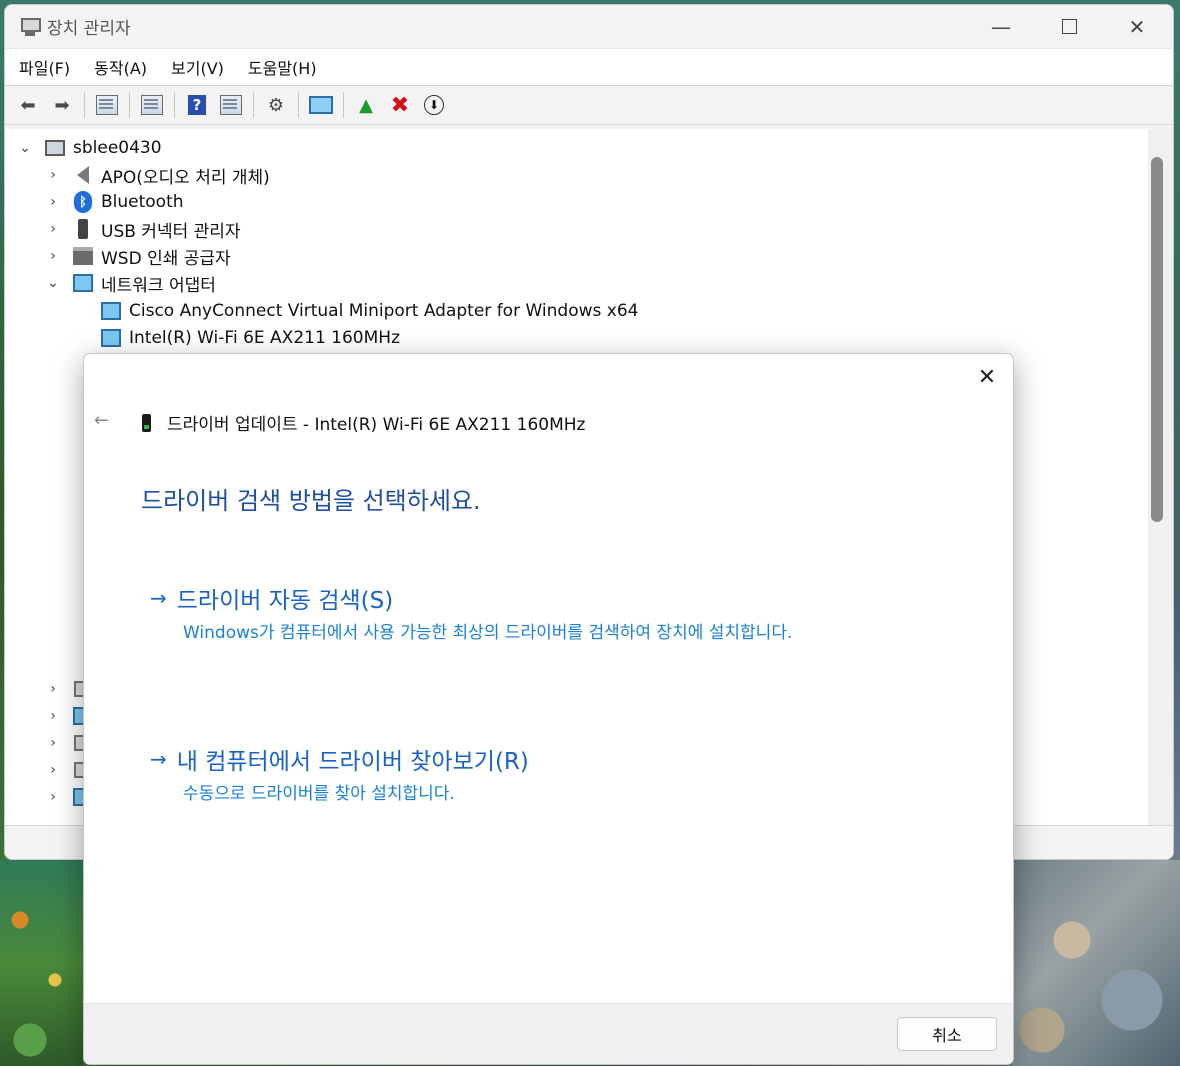  Describe the element at coordinates (28, 105) in the screenshot. I see `back-arrow-icon: ⬅` at that location.